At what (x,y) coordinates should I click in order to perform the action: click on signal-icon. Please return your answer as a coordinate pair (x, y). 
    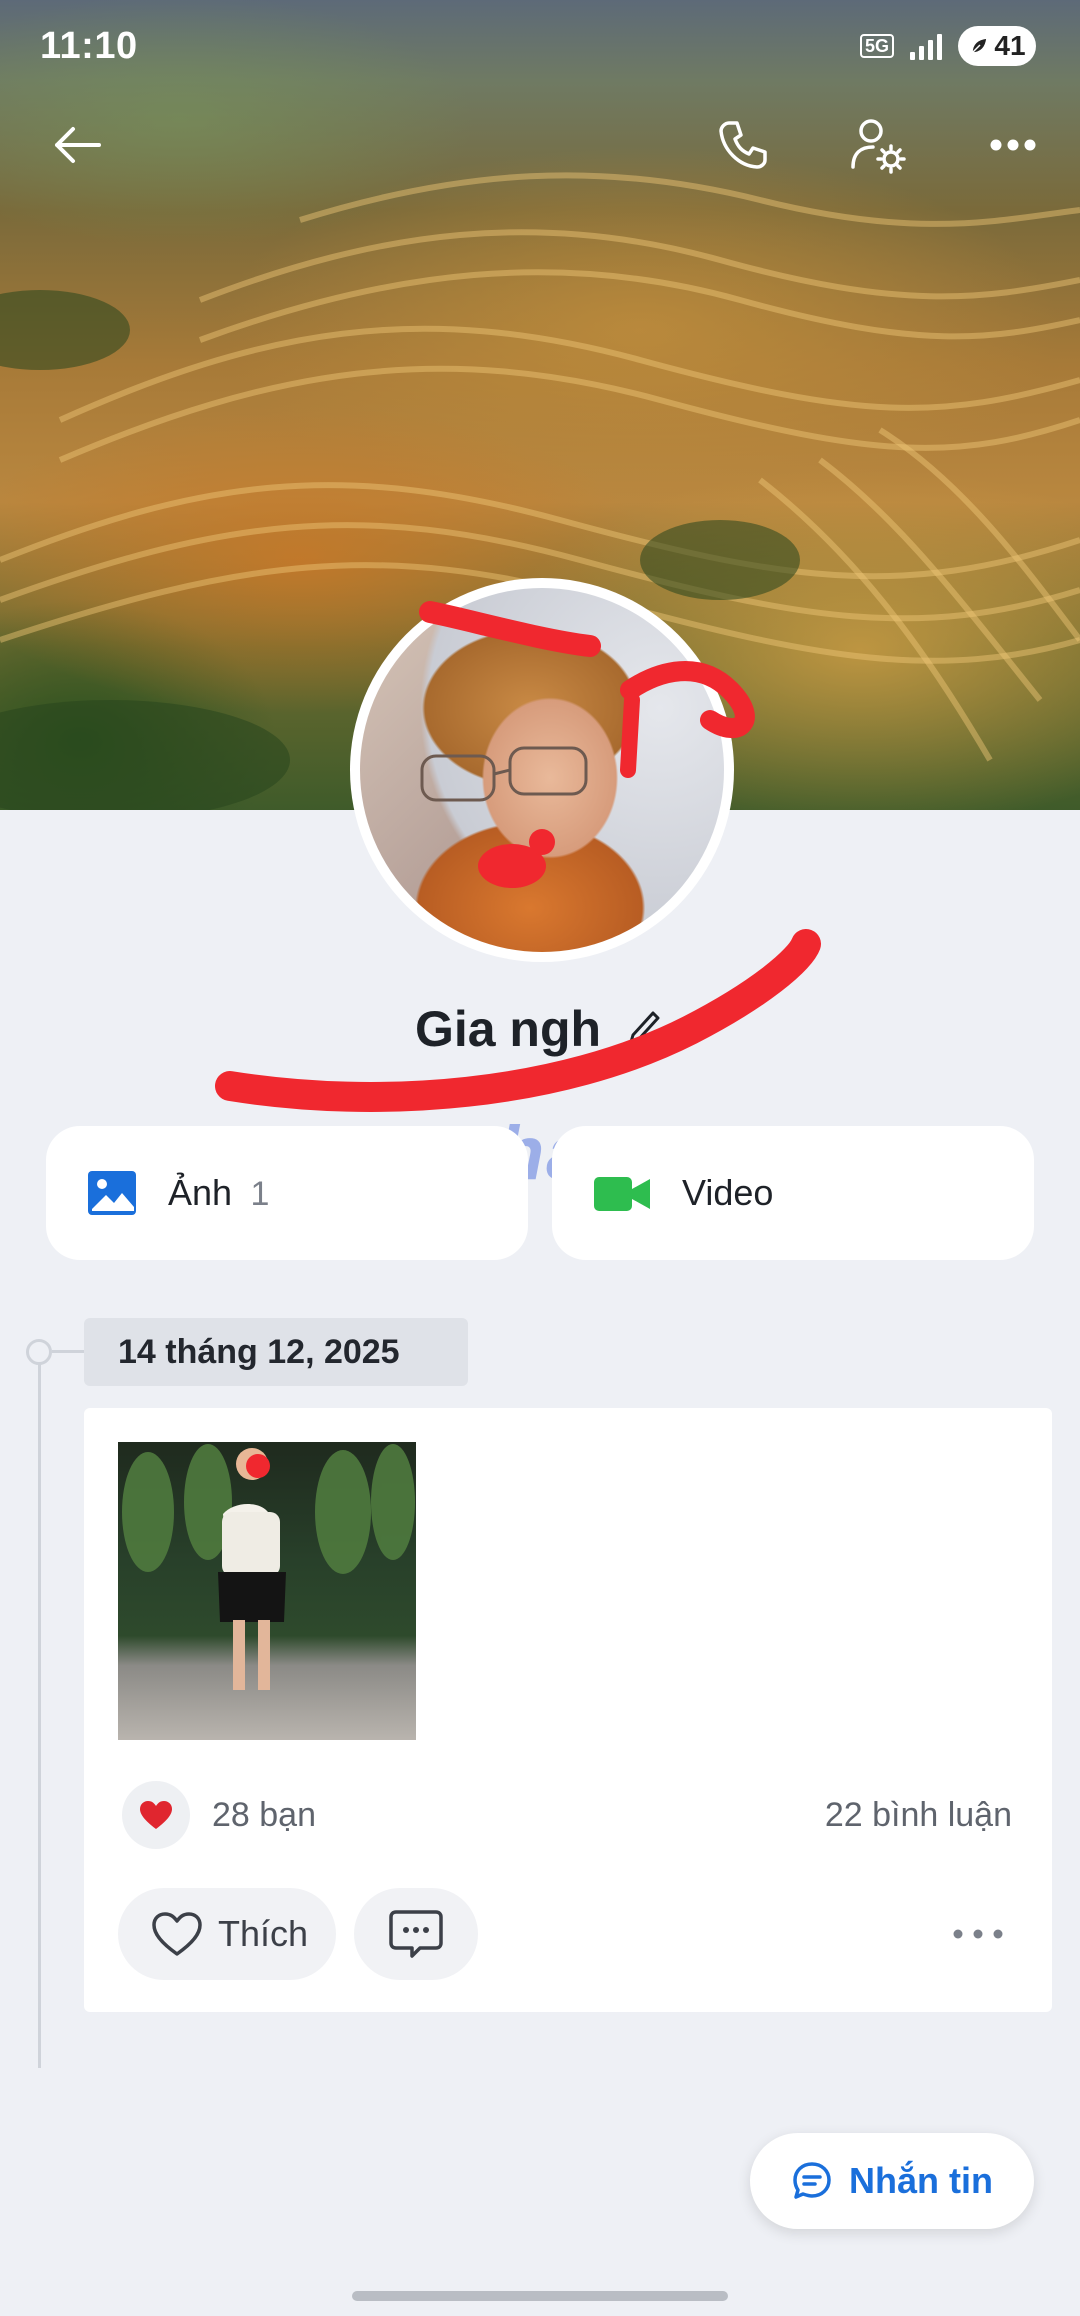
    Looking at the image, I should click on (926, 46).